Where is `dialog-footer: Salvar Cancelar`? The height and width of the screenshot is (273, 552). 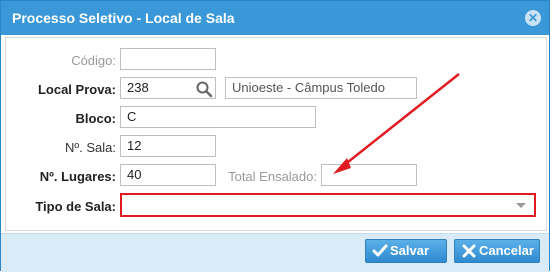 dialog-footer: Salvar Cancelar is located at coordinates (275, 252).